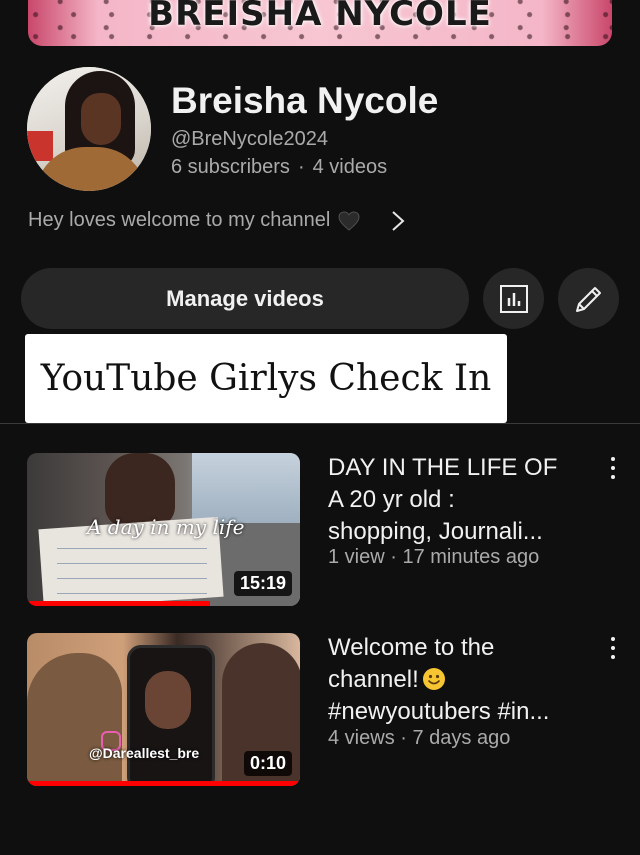 This screenshot has height=855, width=640. Describe the element at coordinates (433, 679) in the screenshot. I see `smiley-emoji-icon` at that location.